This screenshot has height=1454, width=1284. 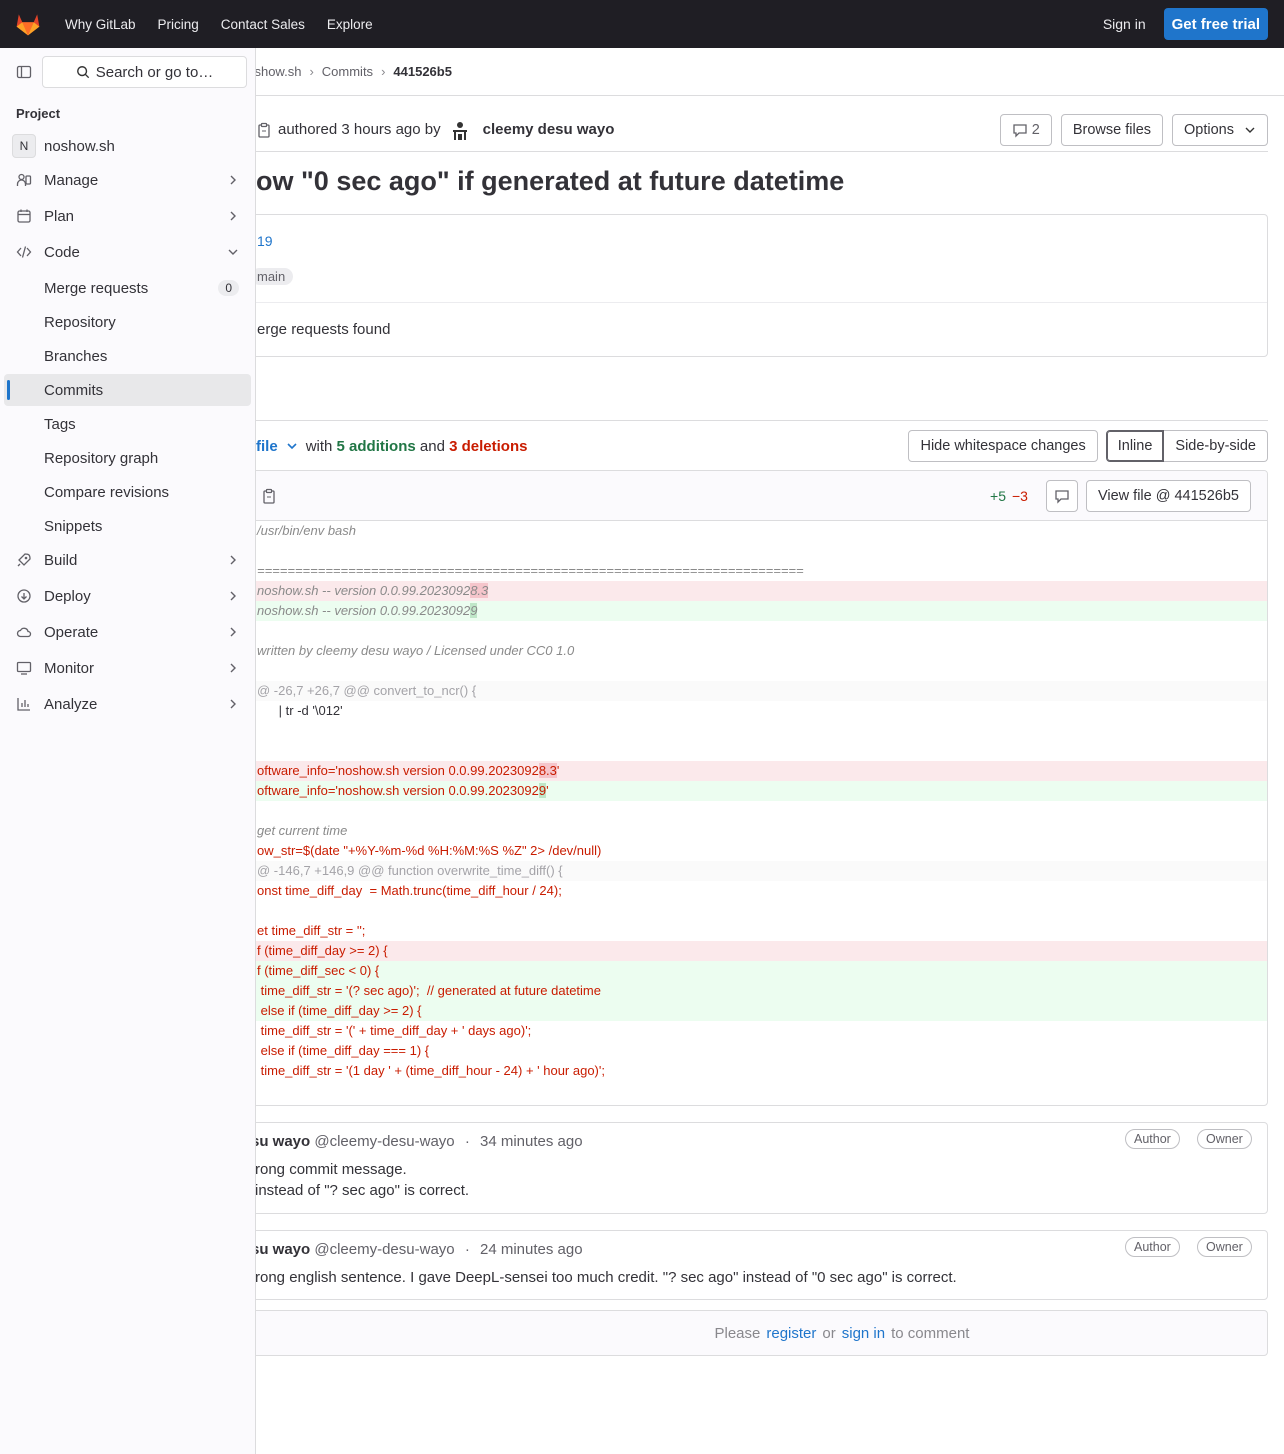 I want to click on note-time: 24 minutes ago, so click(x=531, y=1249).